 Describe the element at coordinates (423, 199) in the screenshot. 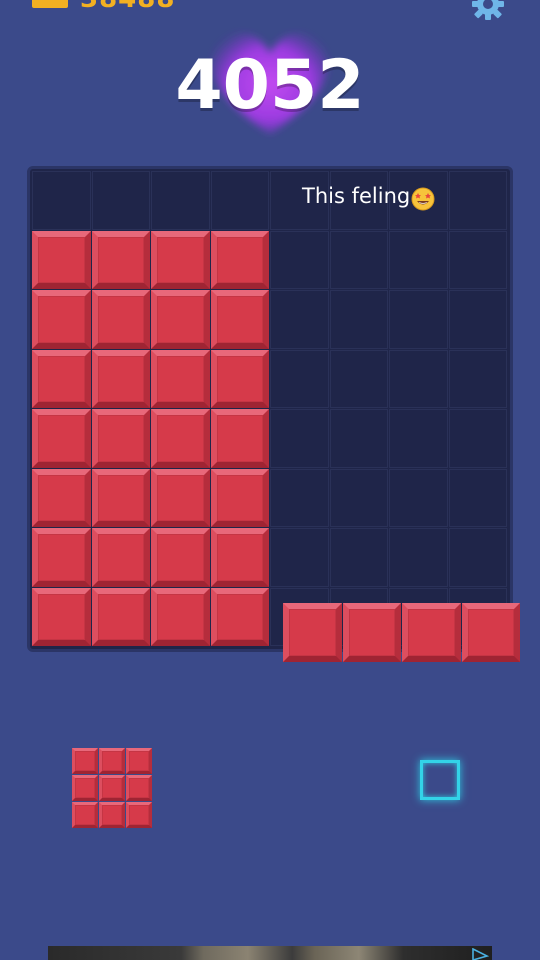

I see `star-struck-icon` at that location.